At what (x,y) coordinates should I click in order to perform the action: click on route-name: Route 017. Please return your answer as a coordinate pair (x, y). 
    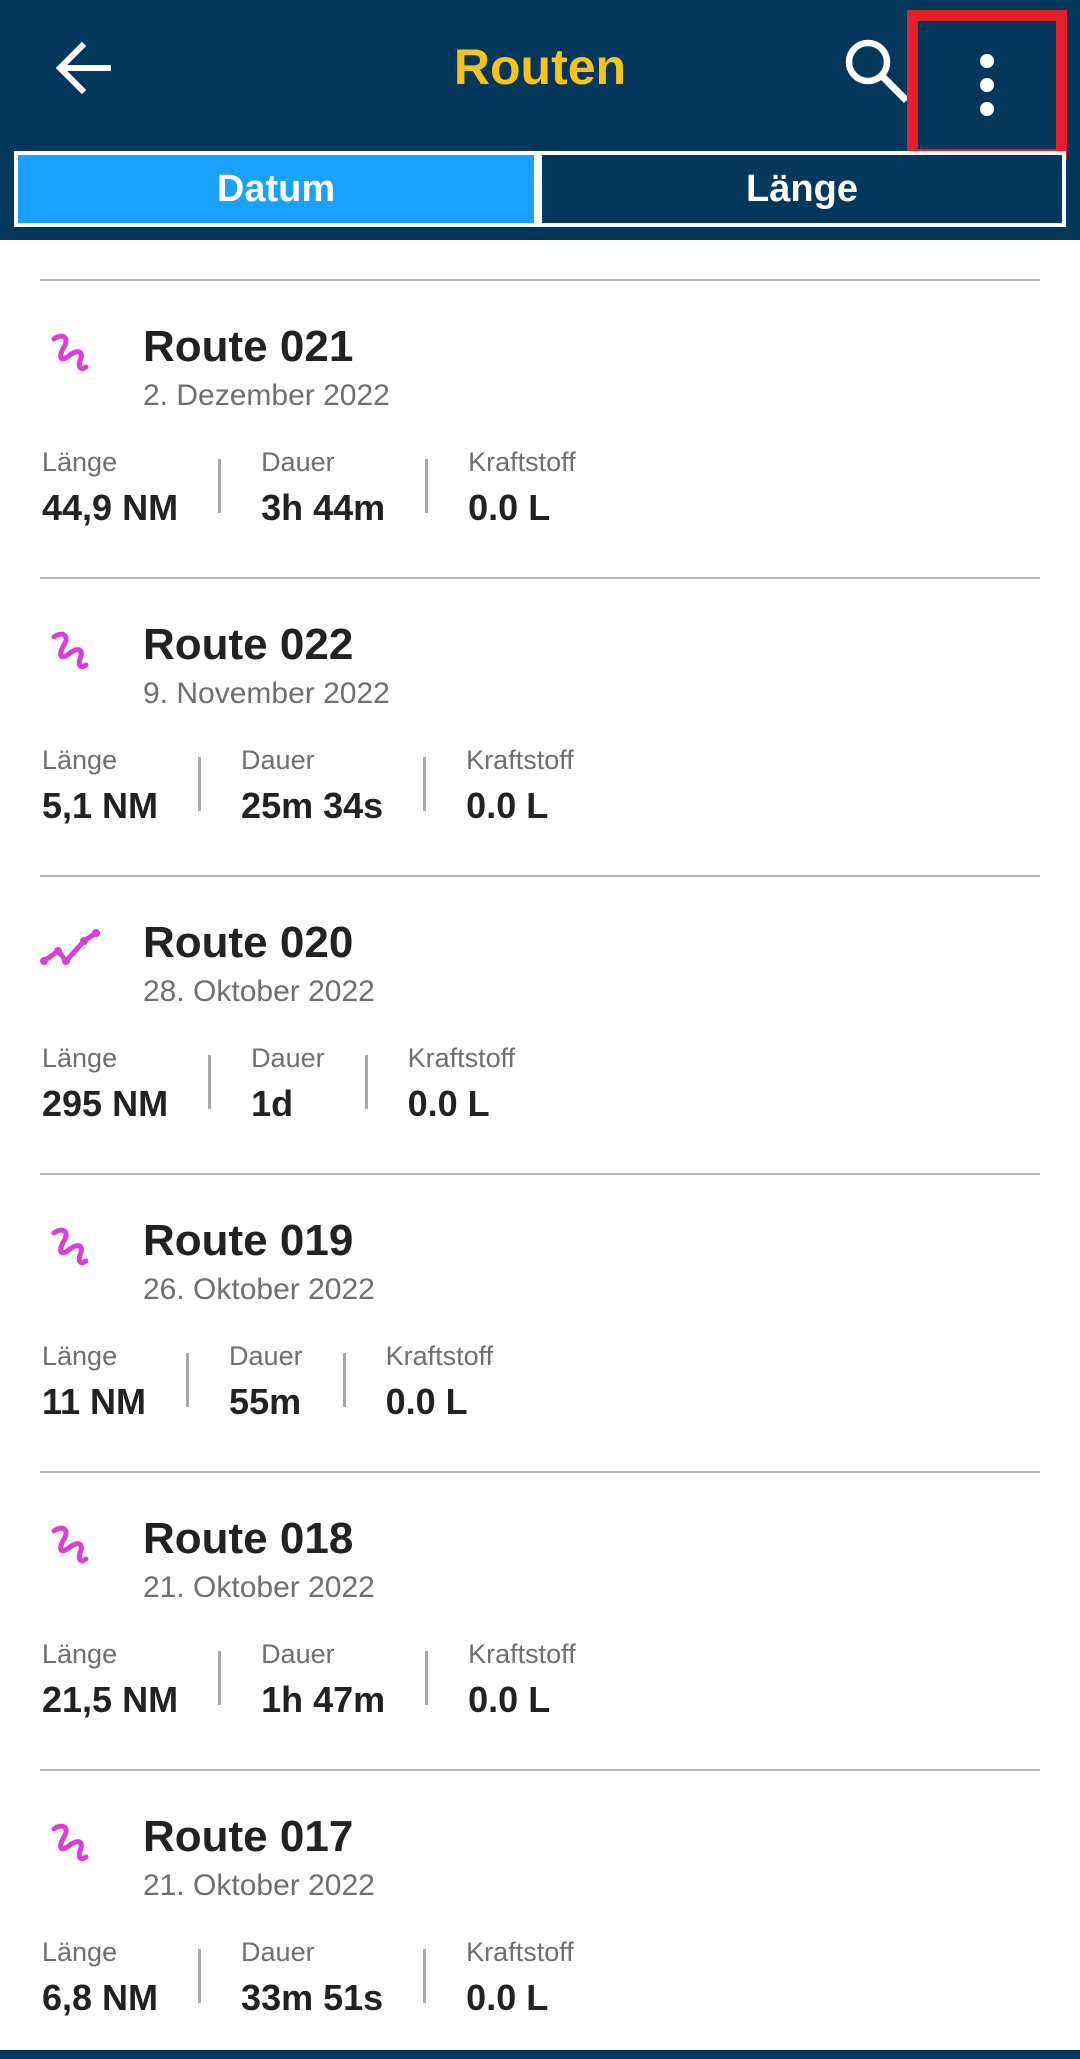
    Looking at the image, I should click on (248, 1836).